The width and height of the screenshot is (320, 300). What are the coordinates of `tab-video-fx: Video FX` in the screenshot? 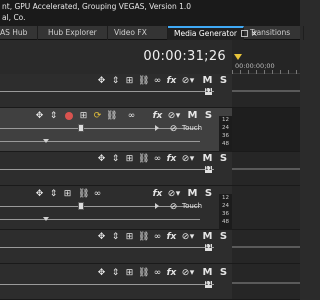 It's located at (138, 33).